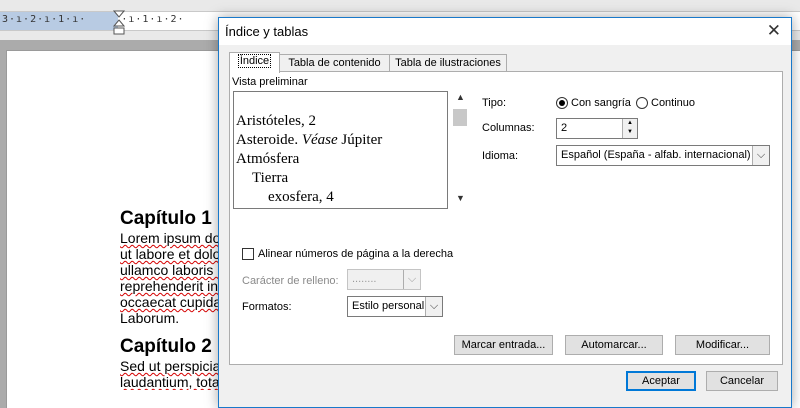 This screenshot has width=800, height=408. Describe the element at coordinates (171, 302) in the screenshot. I see `body-text: occaecat cupida` at that location.